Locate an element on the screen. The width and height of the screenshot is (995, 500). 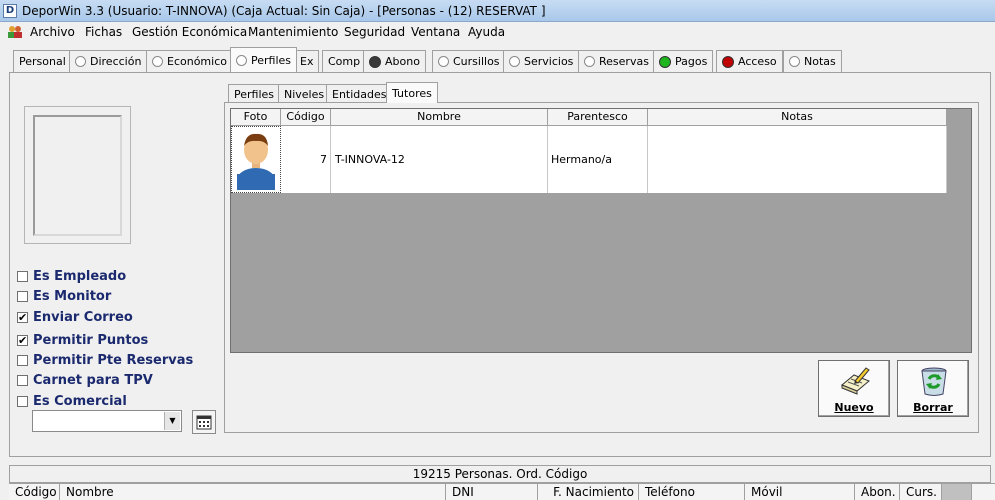
menu-fichas: Fichas is located at coordinates (103, 32).